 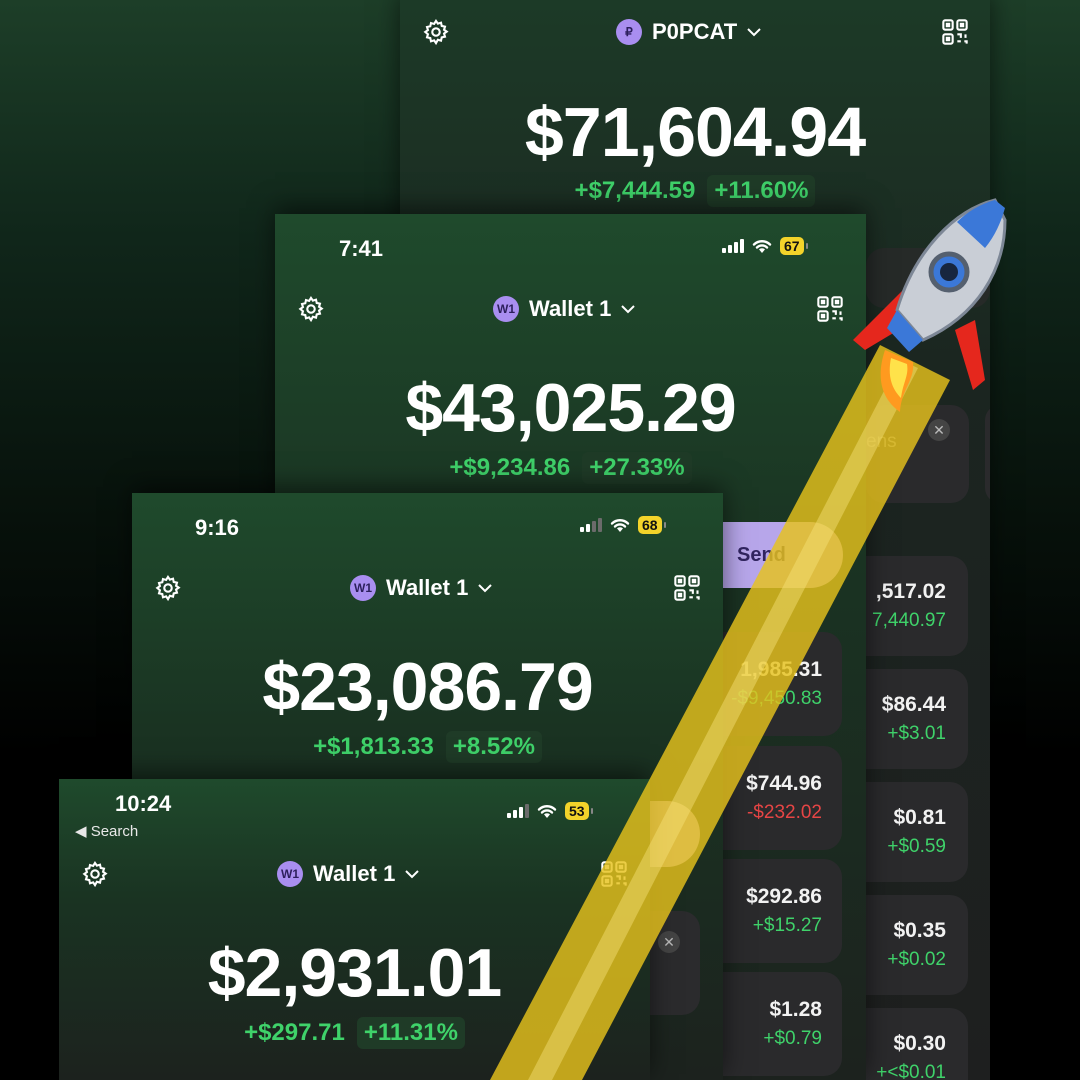 What do you see at coordinates (776, 698) in the screenshot?
I see `row-delta: -$9,450.83` at bounding box center [776, 698].